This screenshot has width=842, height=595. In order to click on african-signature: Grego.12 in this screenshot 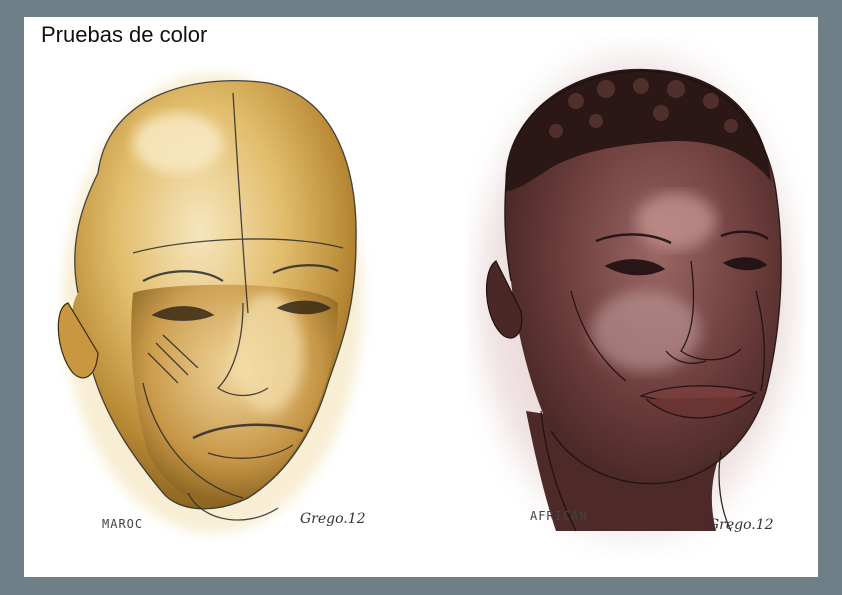, I will do `click(741, 525)`.